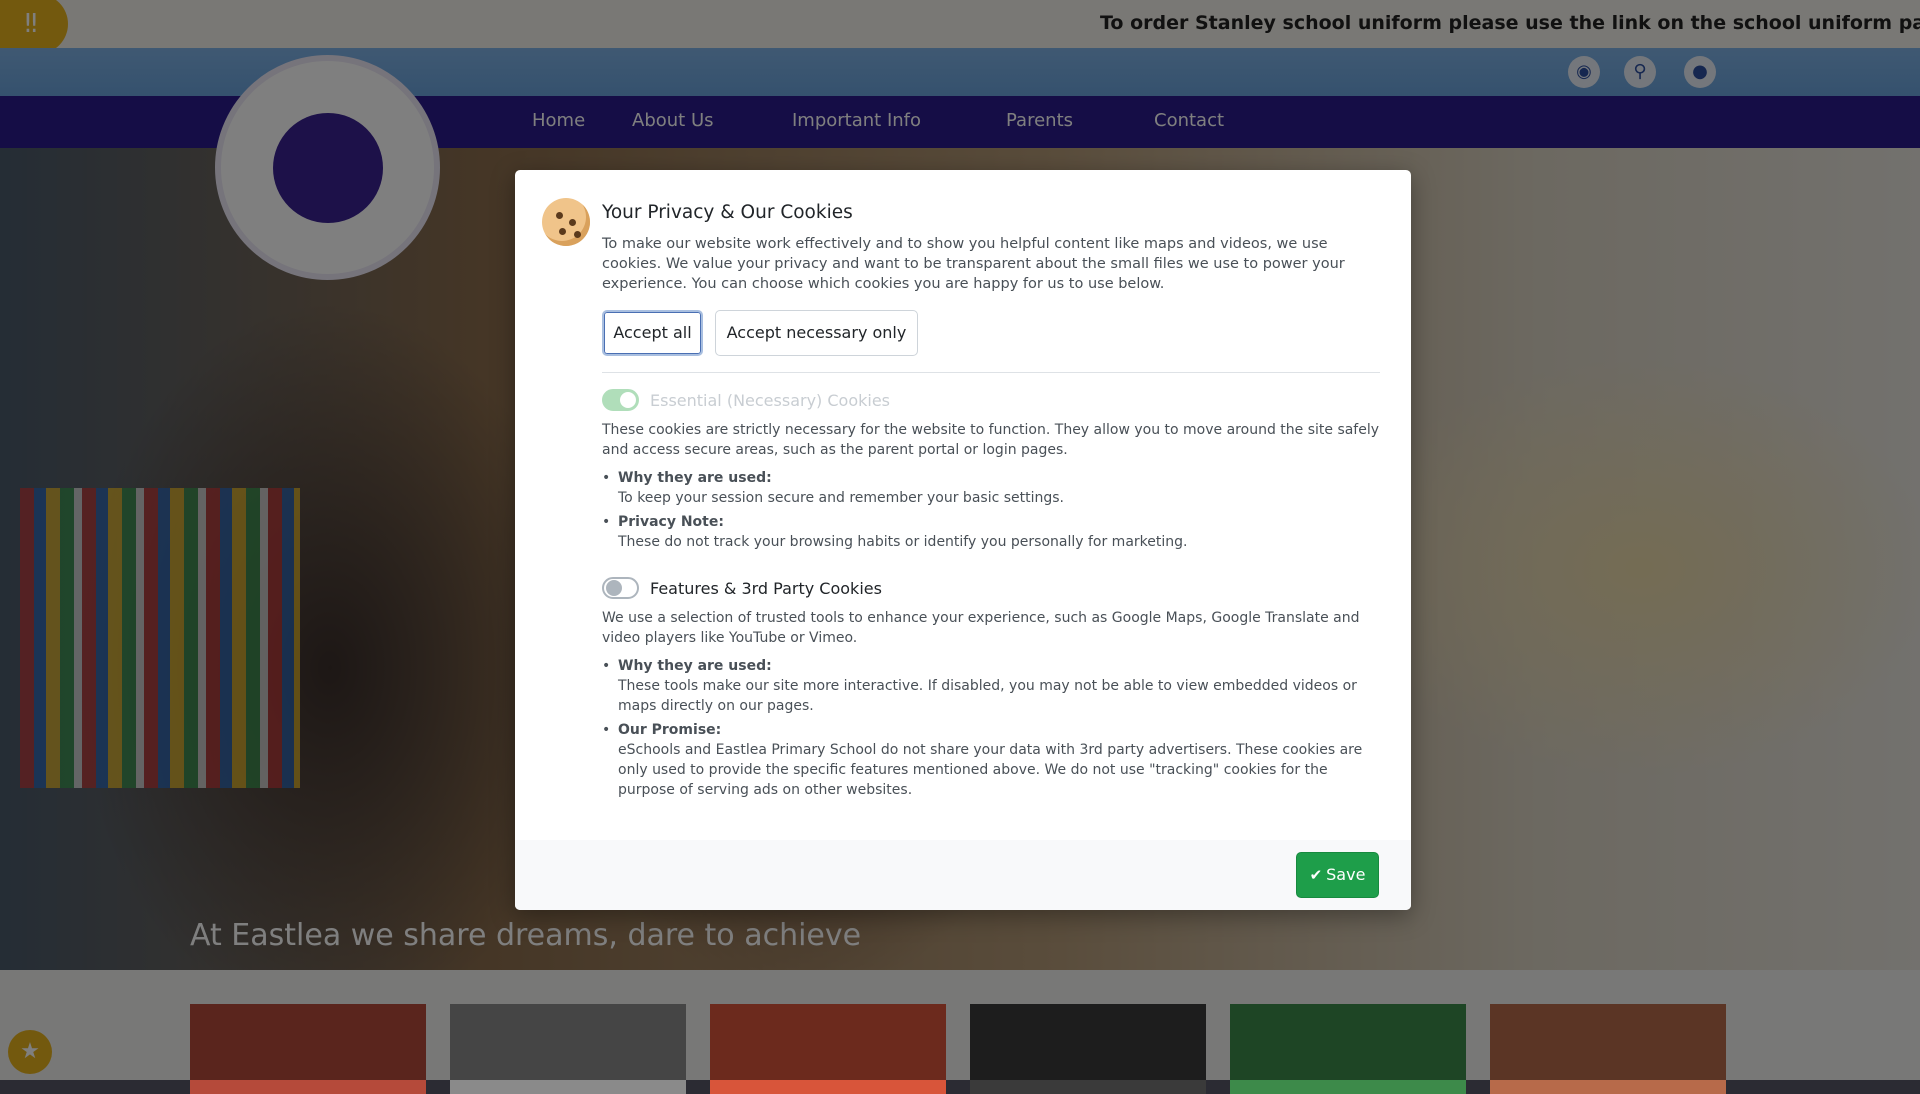  Describe the element at coordinates (566, 222) in the screenshot. I see `cookie-icon` at that location.